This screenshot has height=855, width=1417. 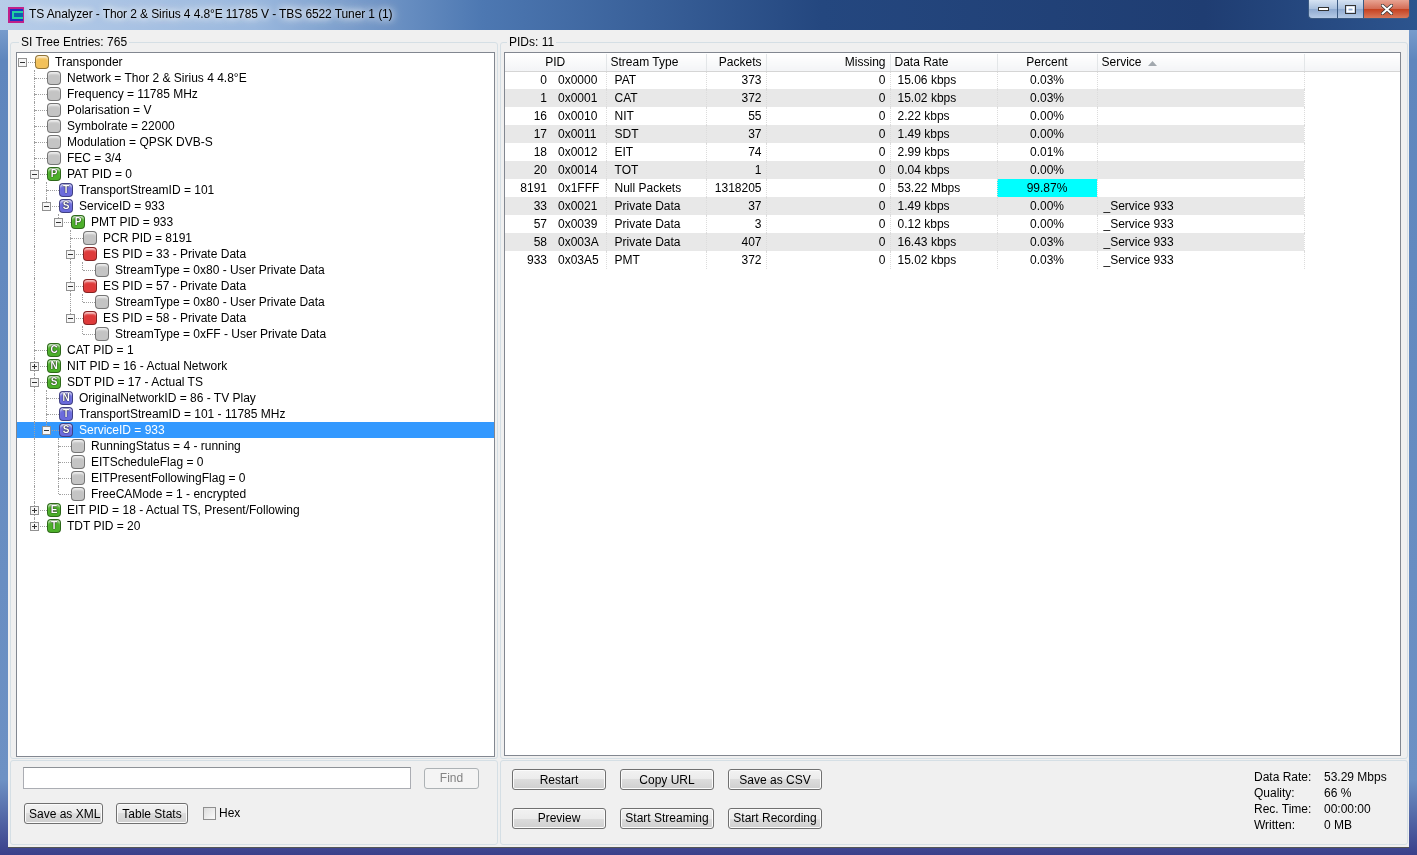 I want to click on table-cell: 933, so click(x=528, y=260).